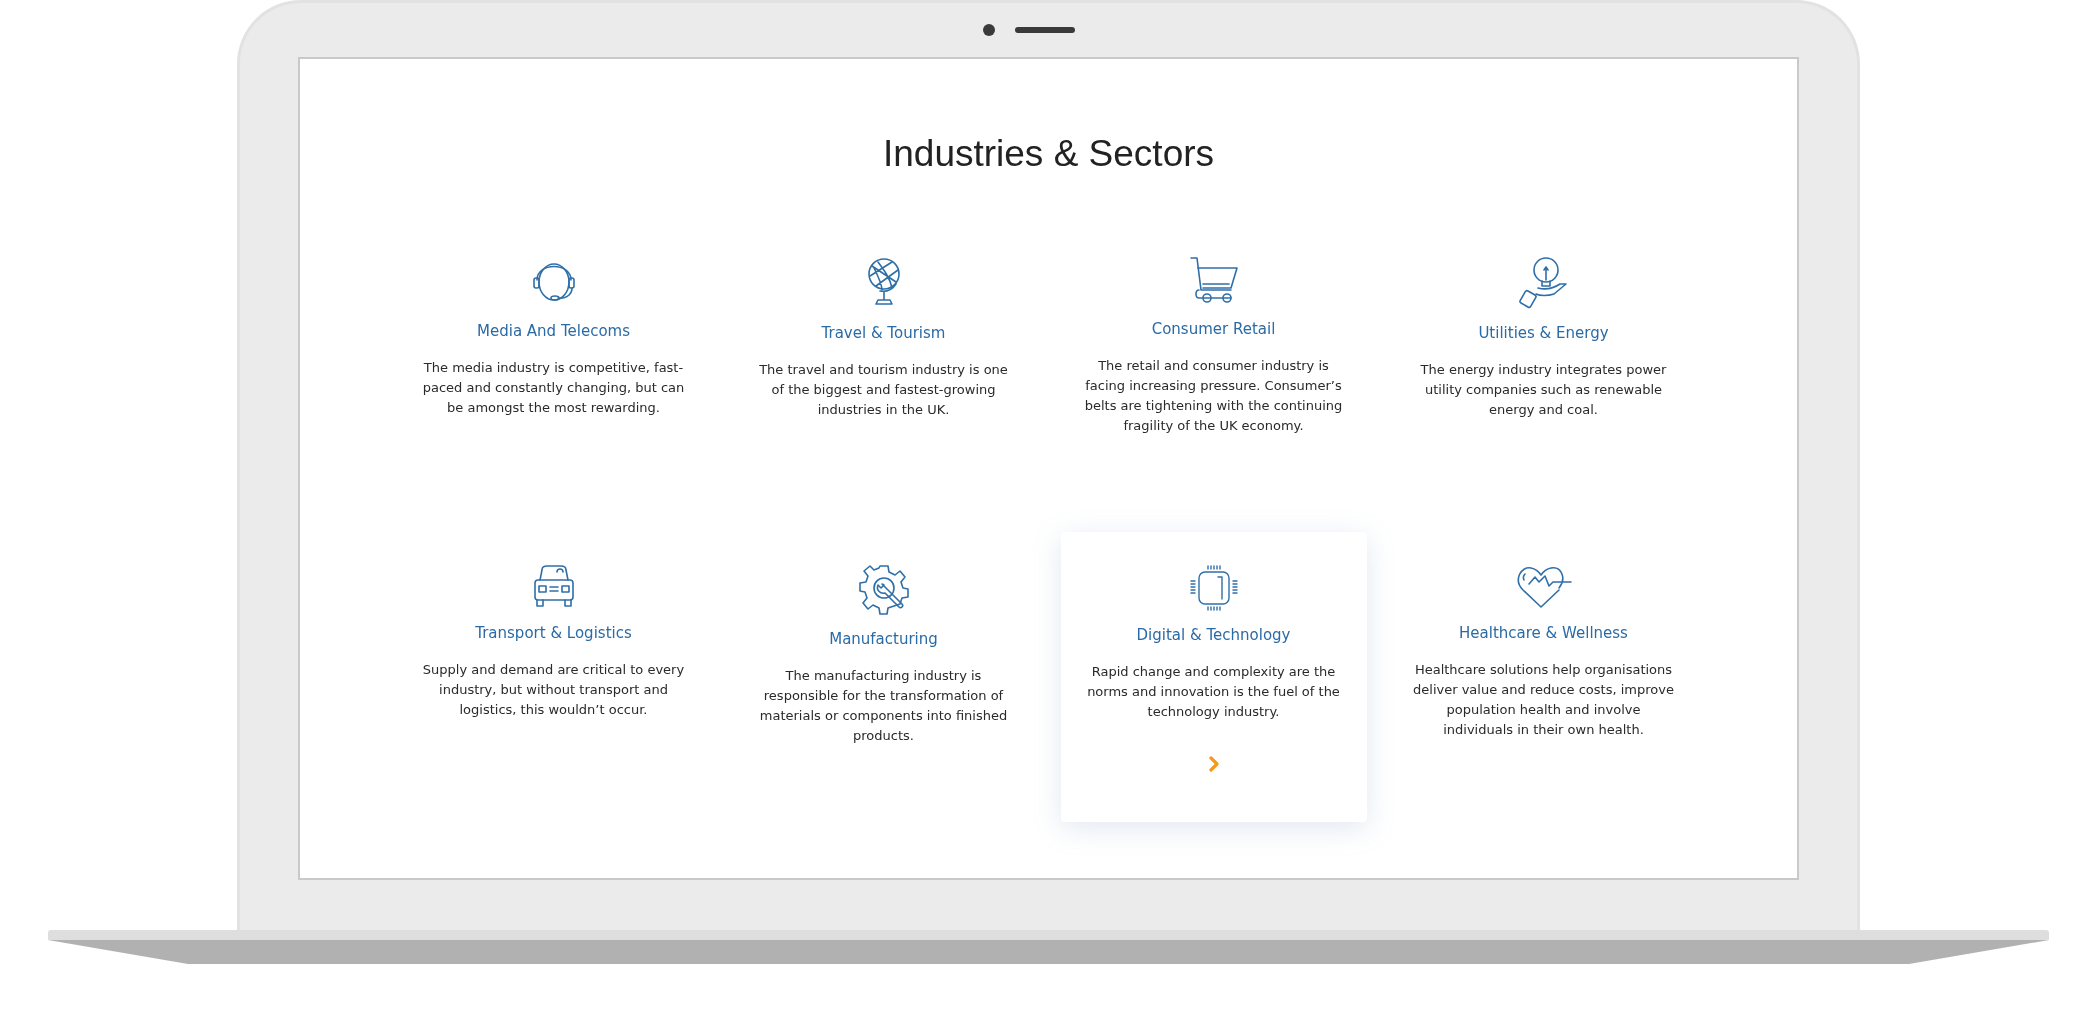 The height and width of the screenshot is (1025, 2097). Describe the element at coordinates (553, 633) in the screenshot. I see `sector-title: Transport & Logistics` at that location.